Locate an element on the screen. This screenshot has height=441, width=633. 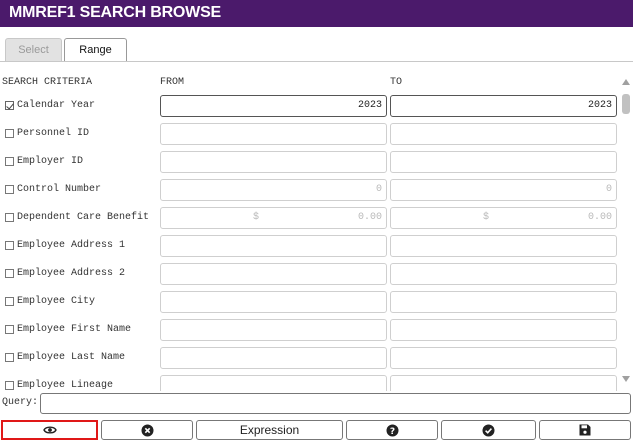
expression-button-label: Expression is located at coordinates (269, 430).